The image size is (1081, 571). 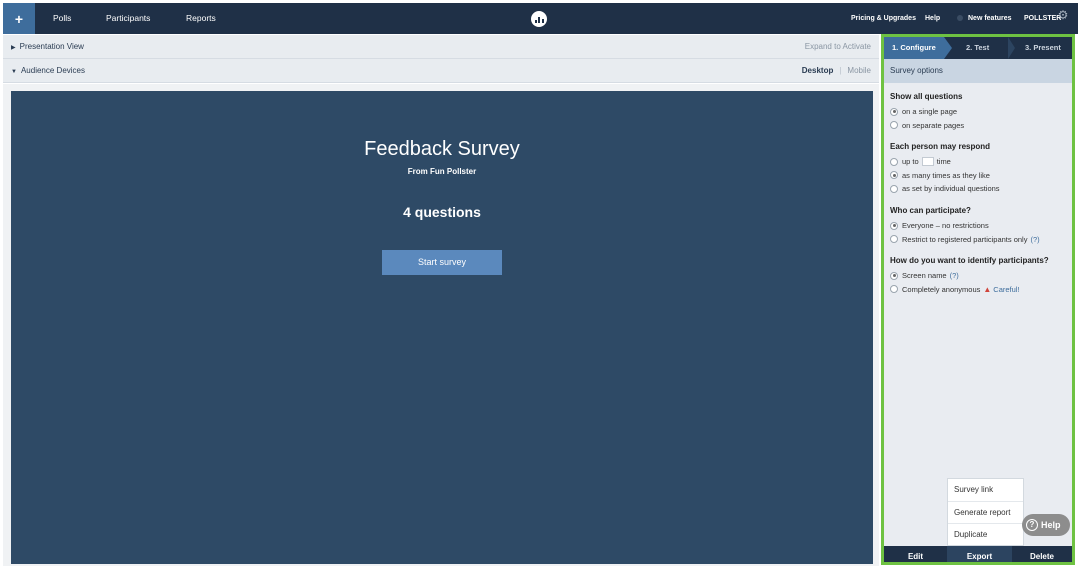 I want to click on new-features-label: New features, so click(x=990, y=18).